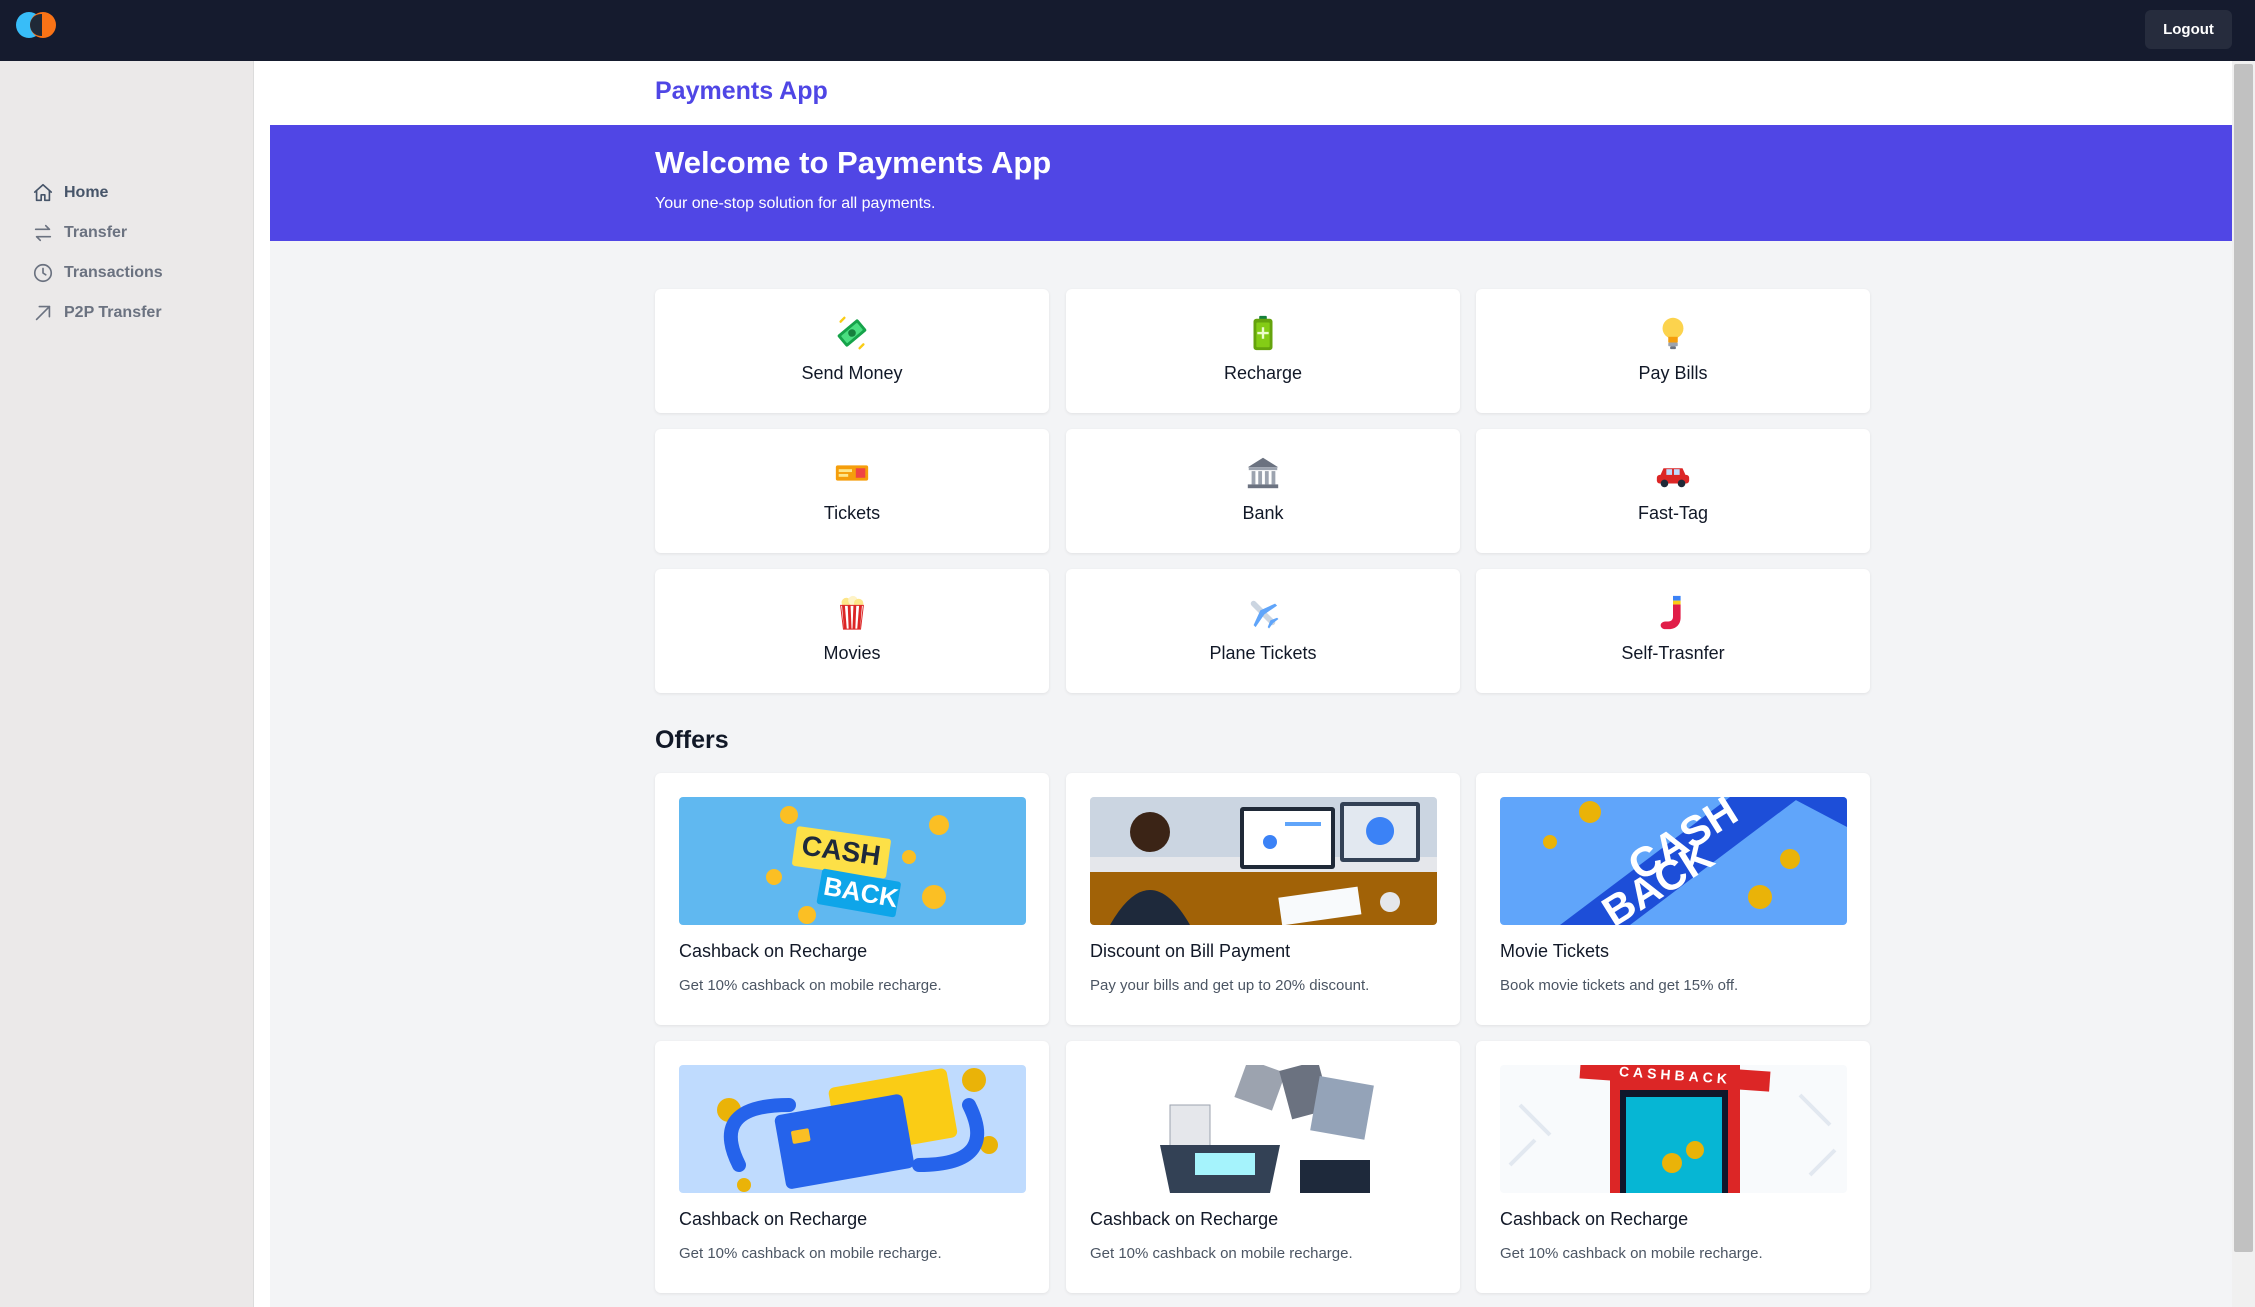 This screenshot has width=2255, height=1307. Describe the element at coordinates (2243, 658) in the screenshot. I see `scrollbar-thumb` at that location.